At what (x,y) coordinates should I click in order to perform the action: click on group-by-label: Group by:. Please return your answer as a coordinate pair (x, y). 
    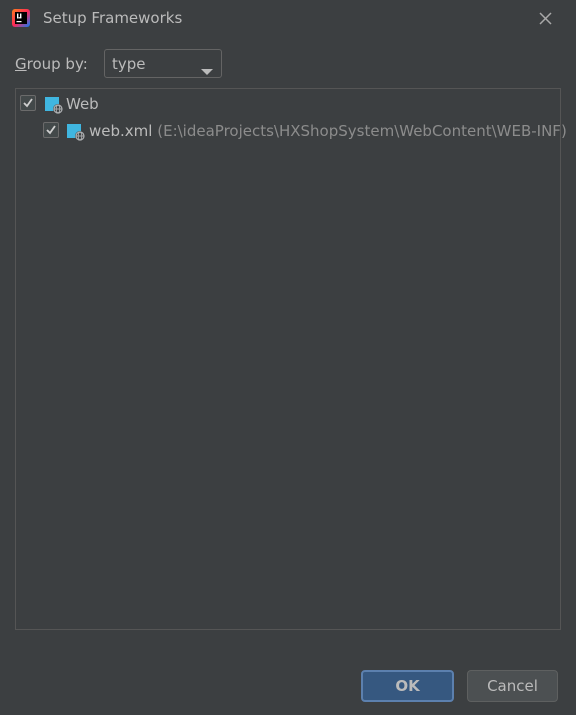
    Looking at the image, I should click on (51, 64).